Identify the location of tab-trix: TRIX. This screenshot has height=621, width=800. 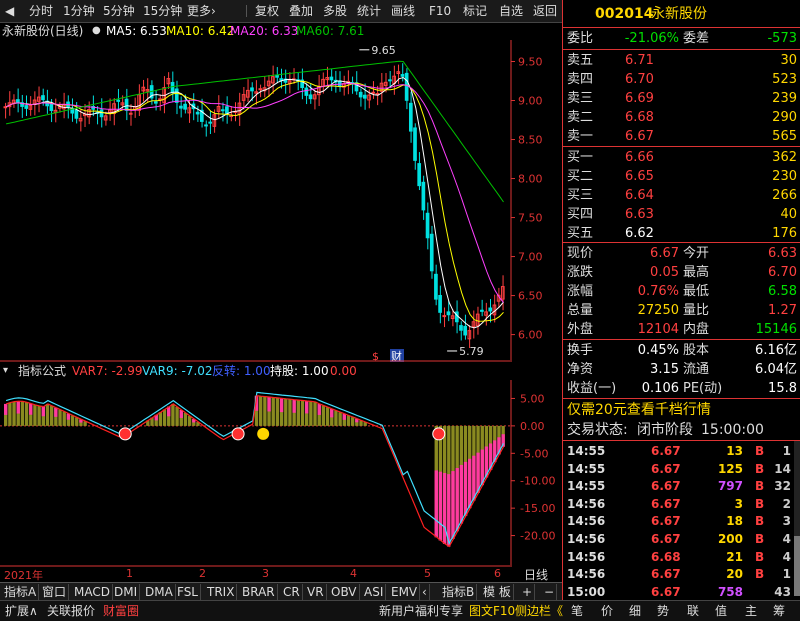
(221, 592).